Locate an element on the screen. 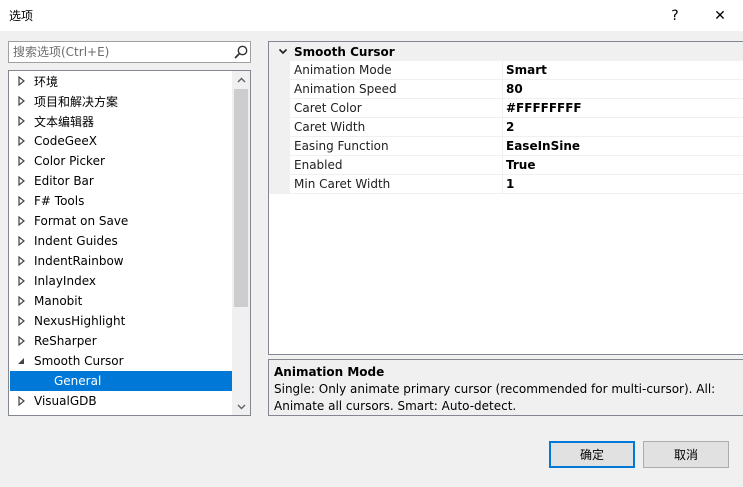 This screenshot has width=743, height=487. search-icon is located at coordinates (241, 52).